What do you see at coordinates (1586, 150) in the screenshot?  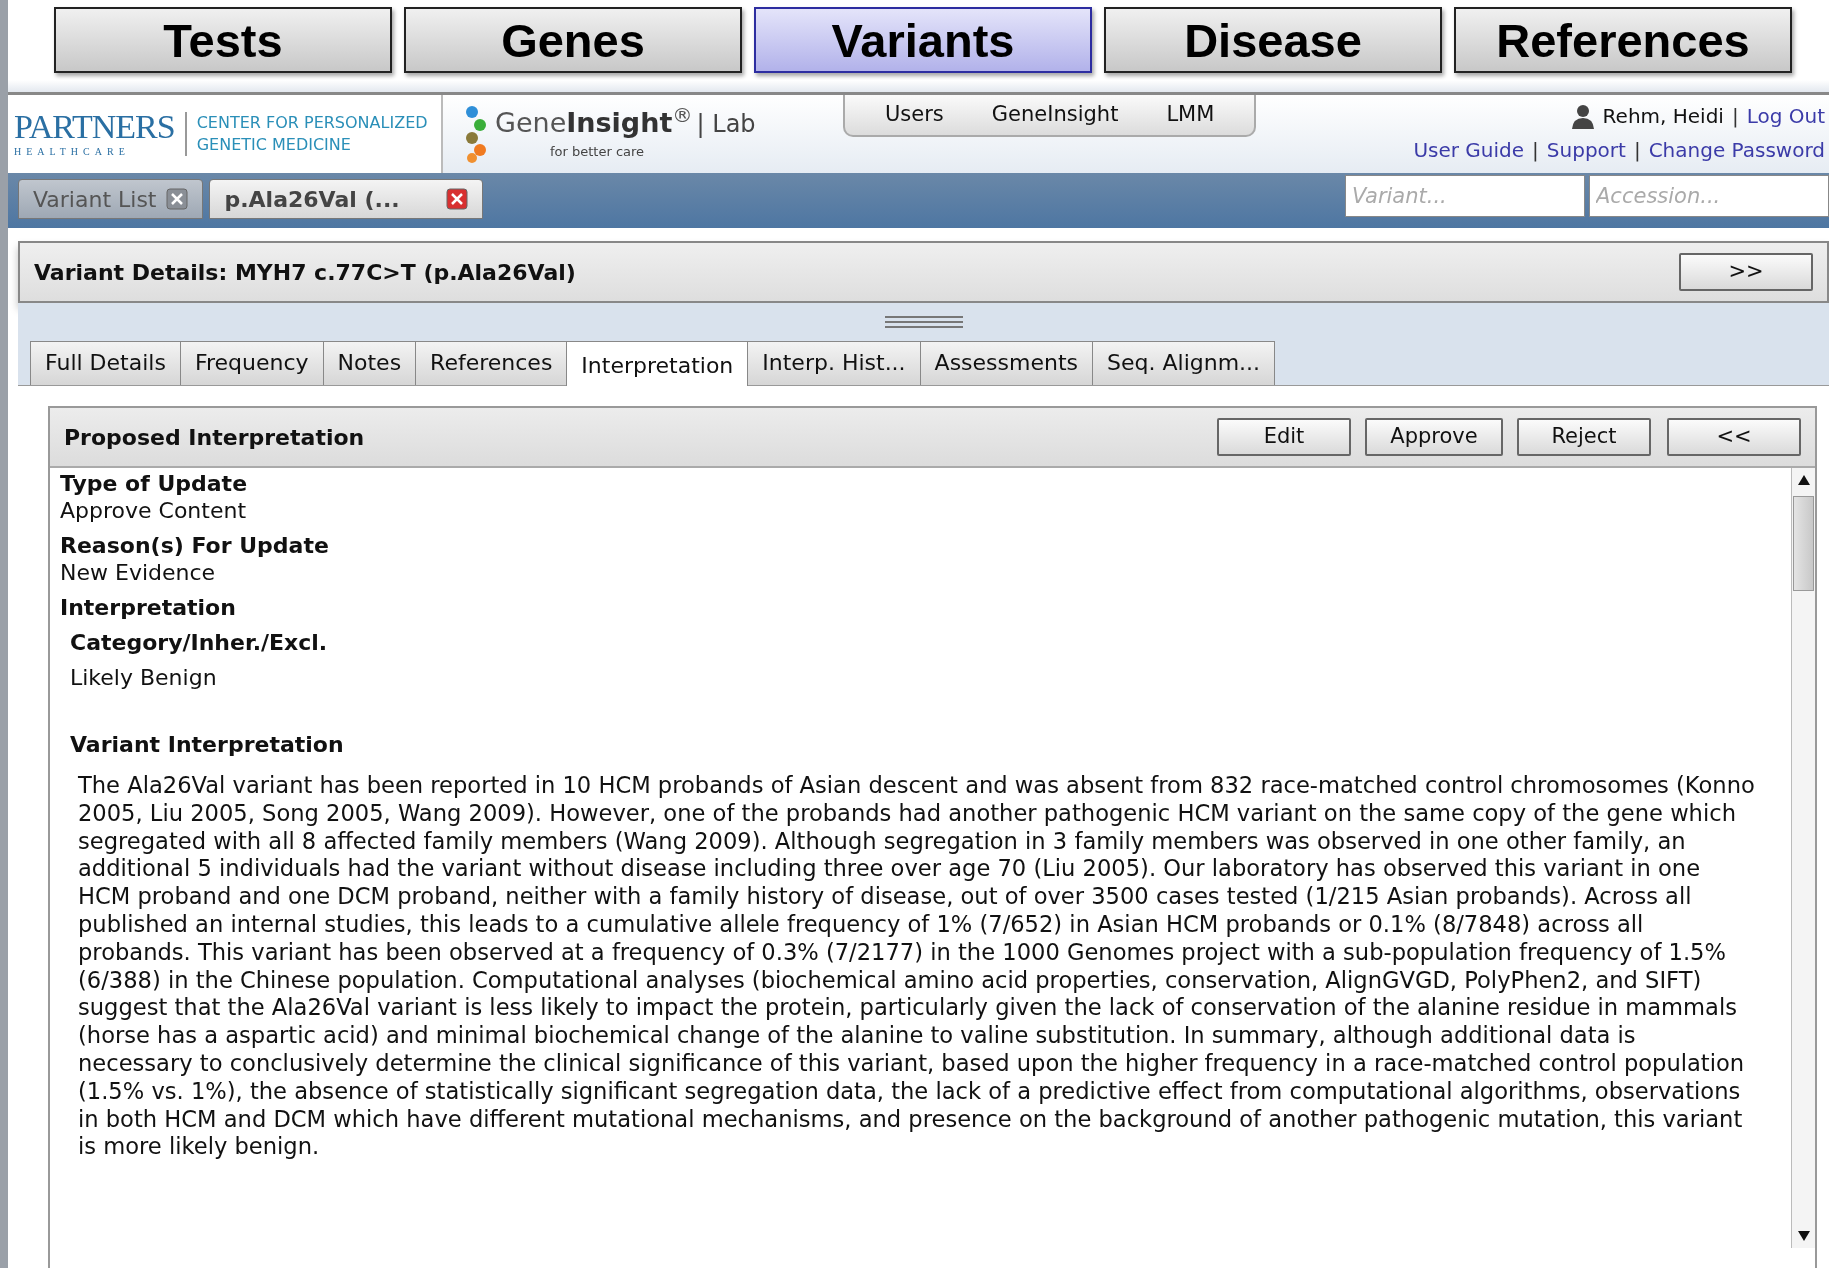 I see `header-link: Support` at bounding box center [1586, 150].